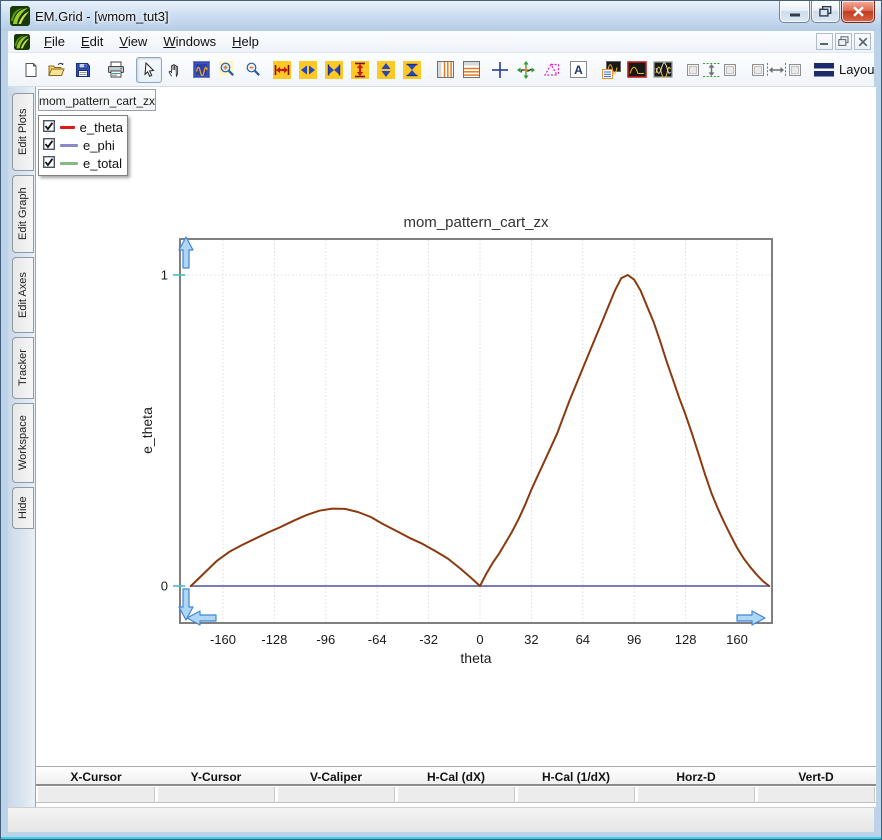 Image resolution: width=882 pixels, height=840 pixels. What do you see at coordinates (843, 41) in the screenshot?
I see `mdi-restore-button` at bounding box center [843, 41].